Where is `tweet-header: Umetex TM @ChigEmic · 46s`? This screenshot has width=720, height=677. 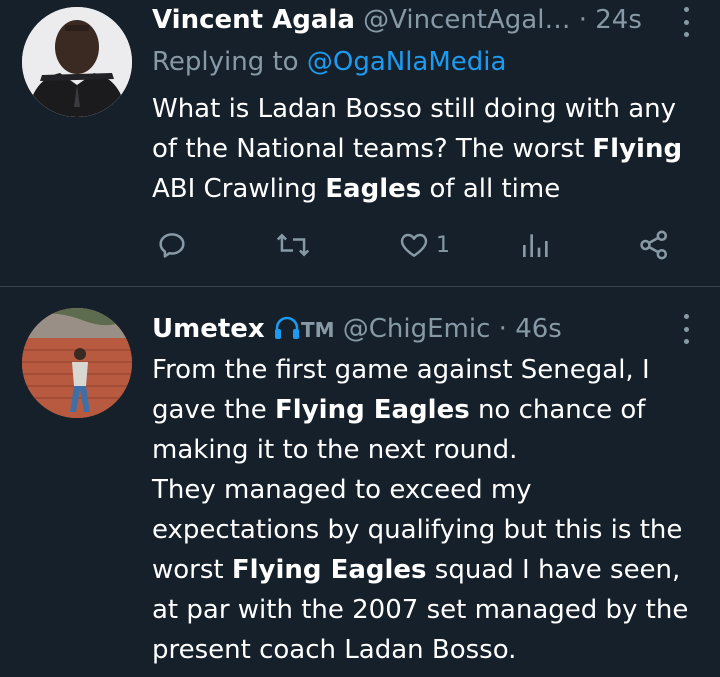 tweet-header: Umetex TM @ChigEmic · 46s is located at coordinates (406, 331).